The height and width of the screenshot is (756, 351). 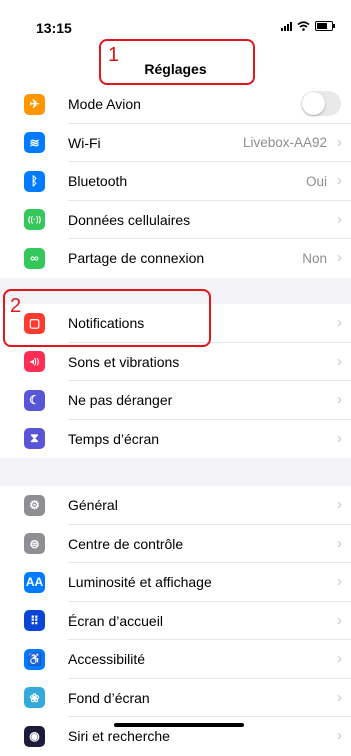 I want to click on settings-row-label: Accessibilité, so click(x=107, y=659).